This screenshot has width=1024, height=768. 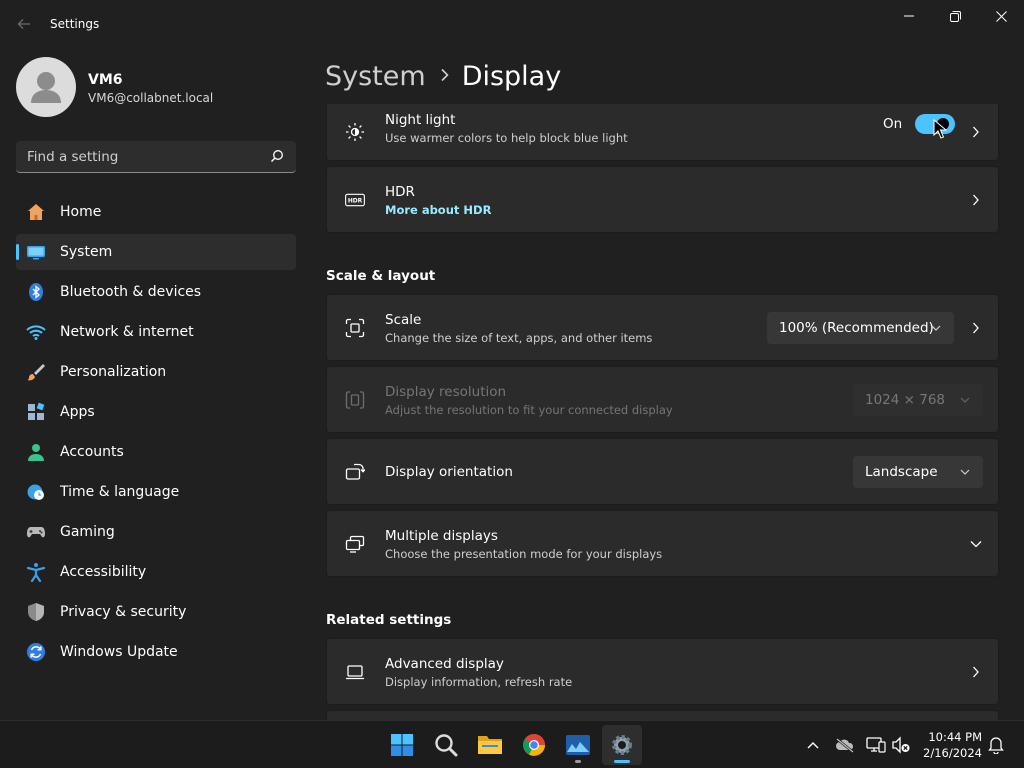 I want to click on sidebar-item-label: Privacy & security, so click(x=123, y=612).